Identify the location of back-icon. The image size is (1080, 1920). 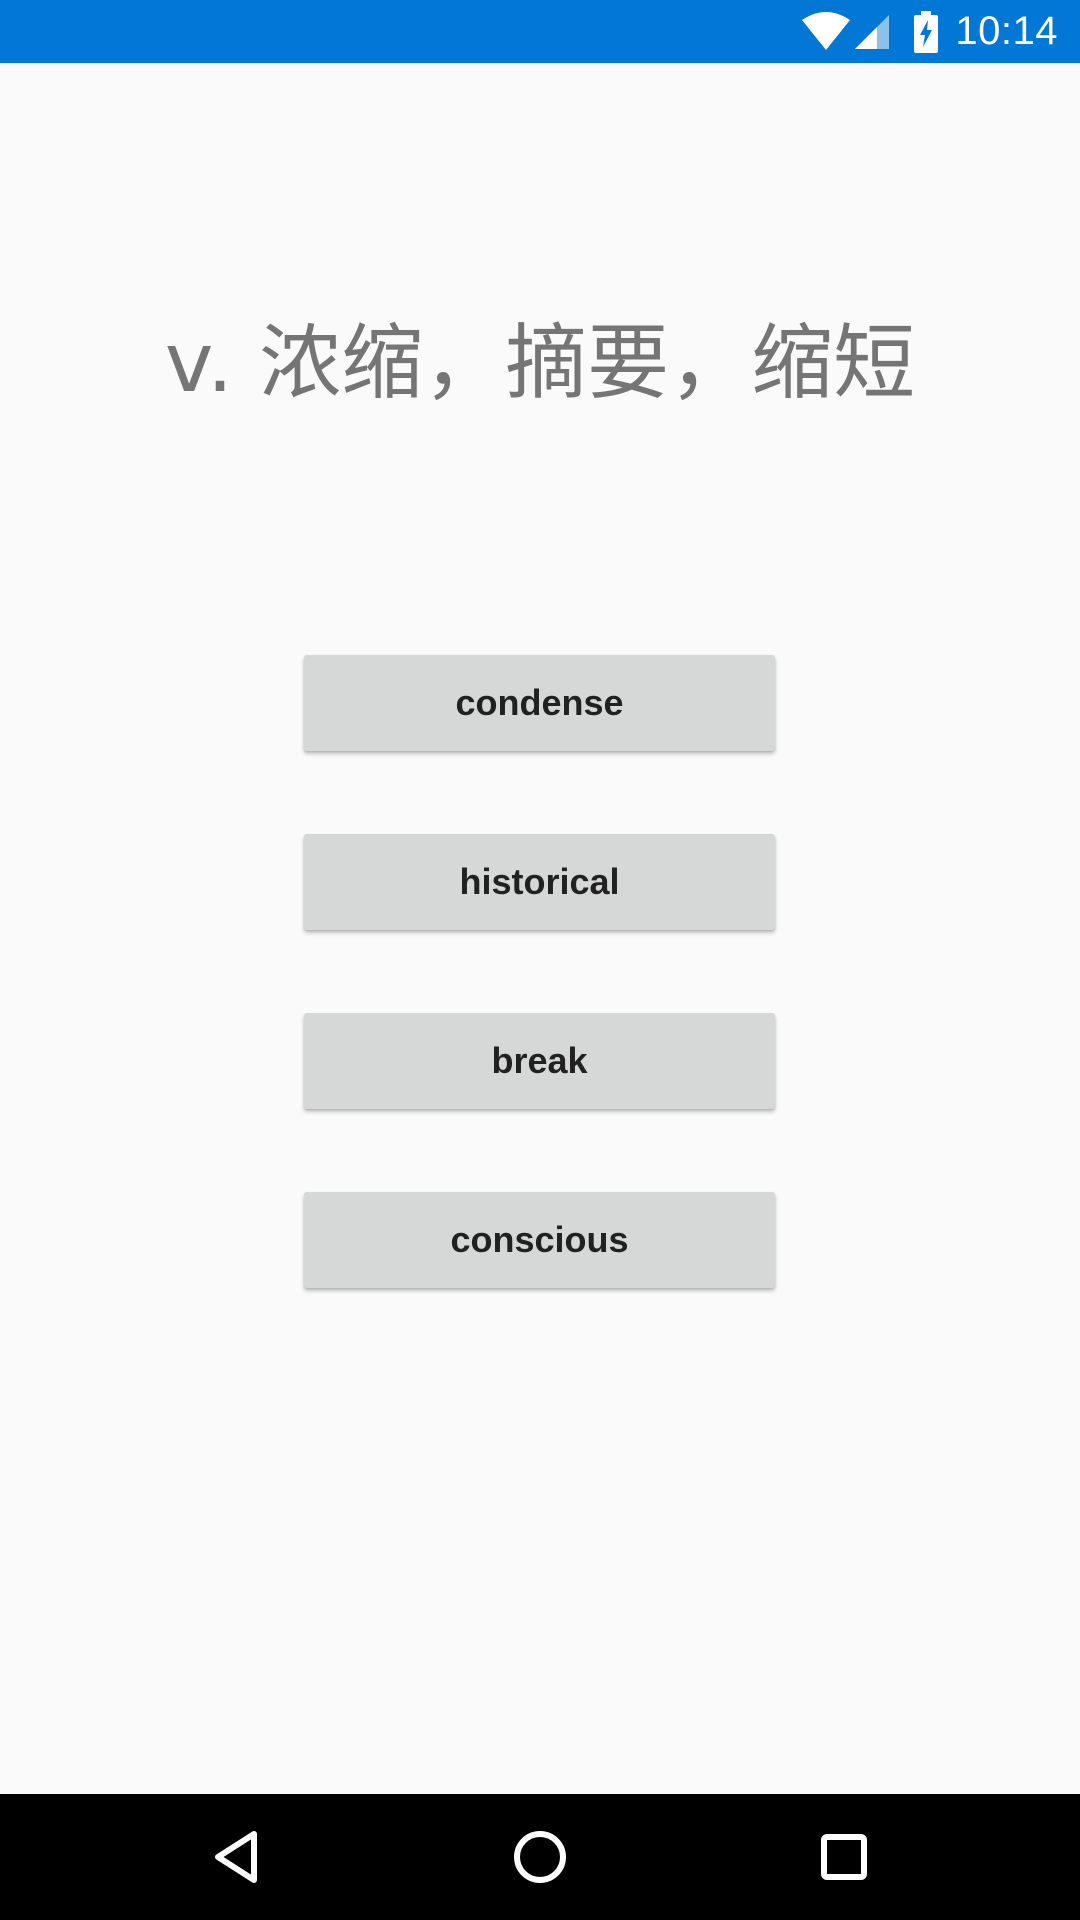
(236, 1857).